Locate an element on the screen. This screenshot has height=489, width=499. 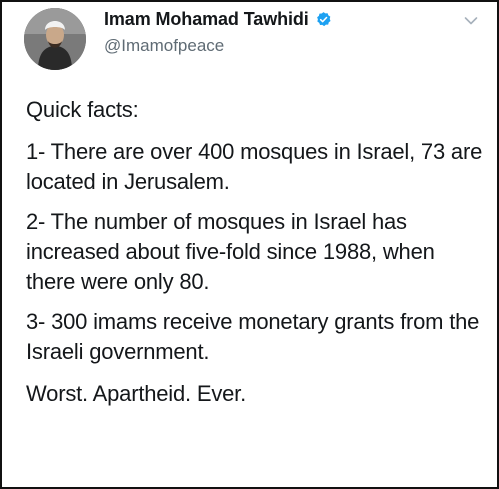
chevron-down-icon is located at coordinates (471, 21).